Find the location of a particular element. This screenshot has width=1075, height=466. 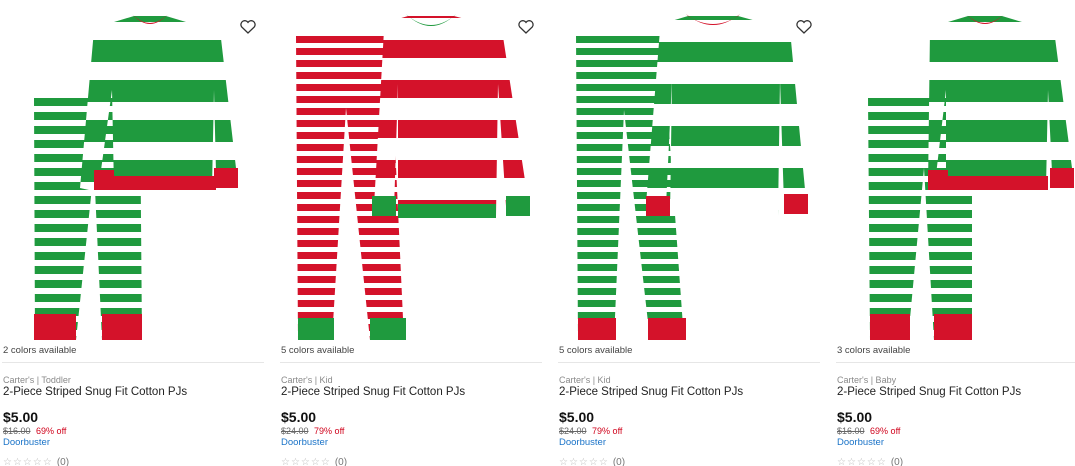

colors-available: 3 colors available is located at coordinates (873, 350).